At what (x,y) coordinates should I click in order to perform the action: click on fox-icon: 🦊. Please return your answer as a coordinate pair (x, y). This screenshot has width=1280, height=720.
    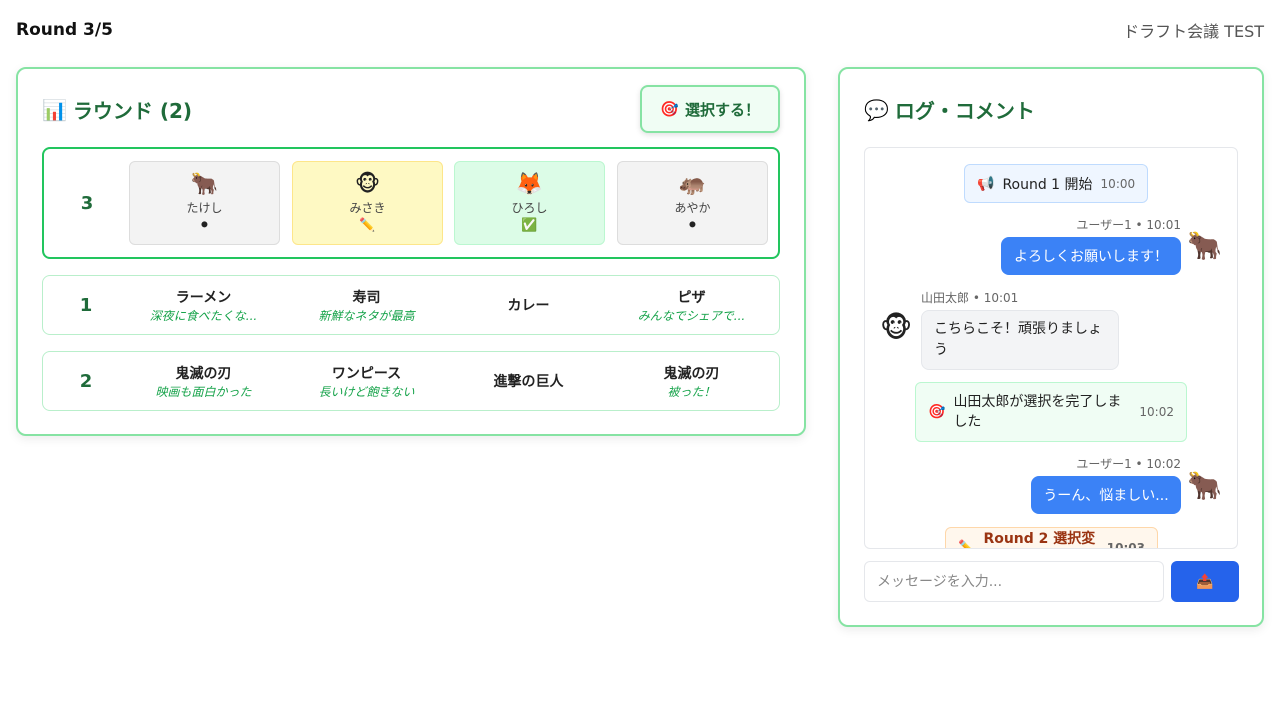
    Looking at the image, I should click on (529, 184).